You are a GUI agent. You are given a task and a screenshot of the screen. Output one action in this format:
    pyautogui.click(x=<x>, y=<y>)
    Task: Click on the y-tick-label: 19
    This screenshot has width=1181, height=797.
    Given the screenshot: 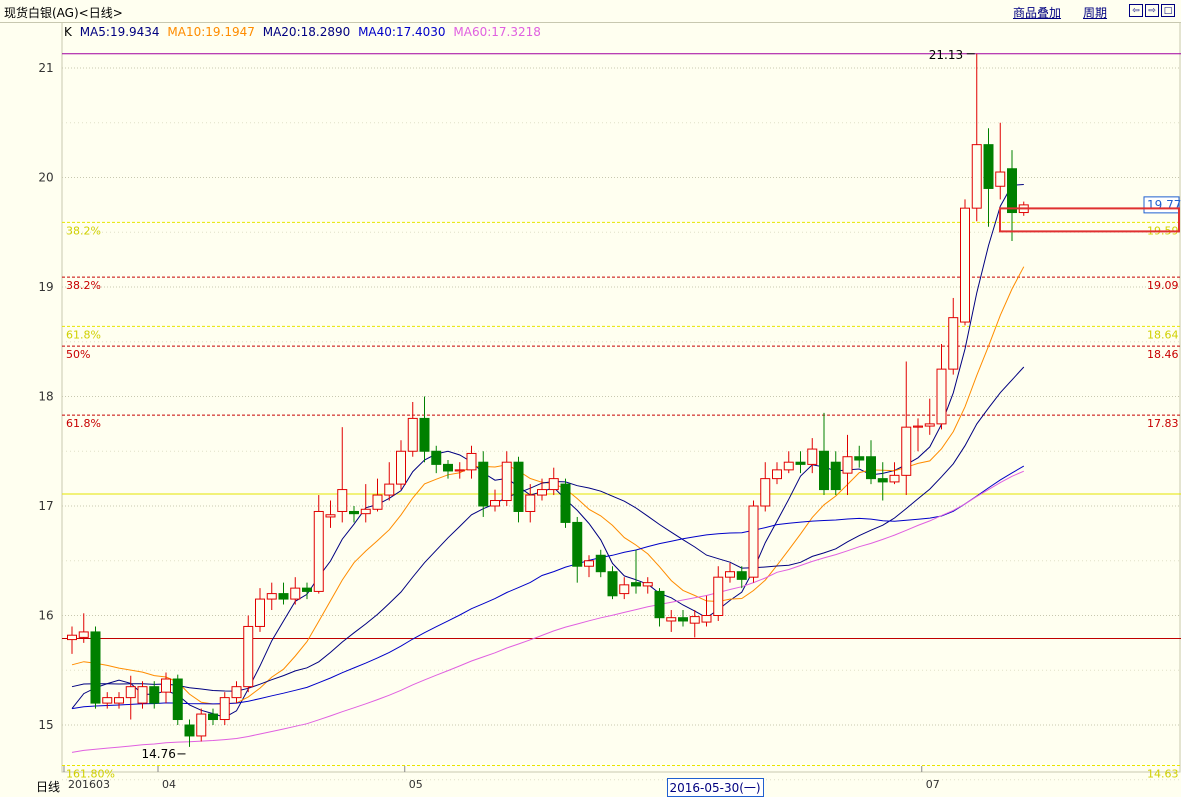 What is the action you would take?
    pyautogui.click(x=45, y=287)
    